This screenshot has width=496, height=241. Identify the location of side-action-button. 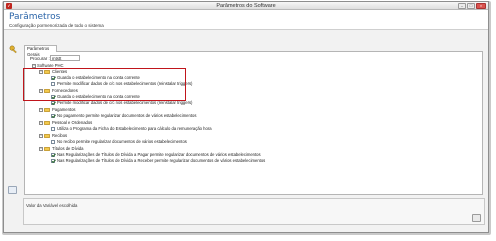
(12, 190).